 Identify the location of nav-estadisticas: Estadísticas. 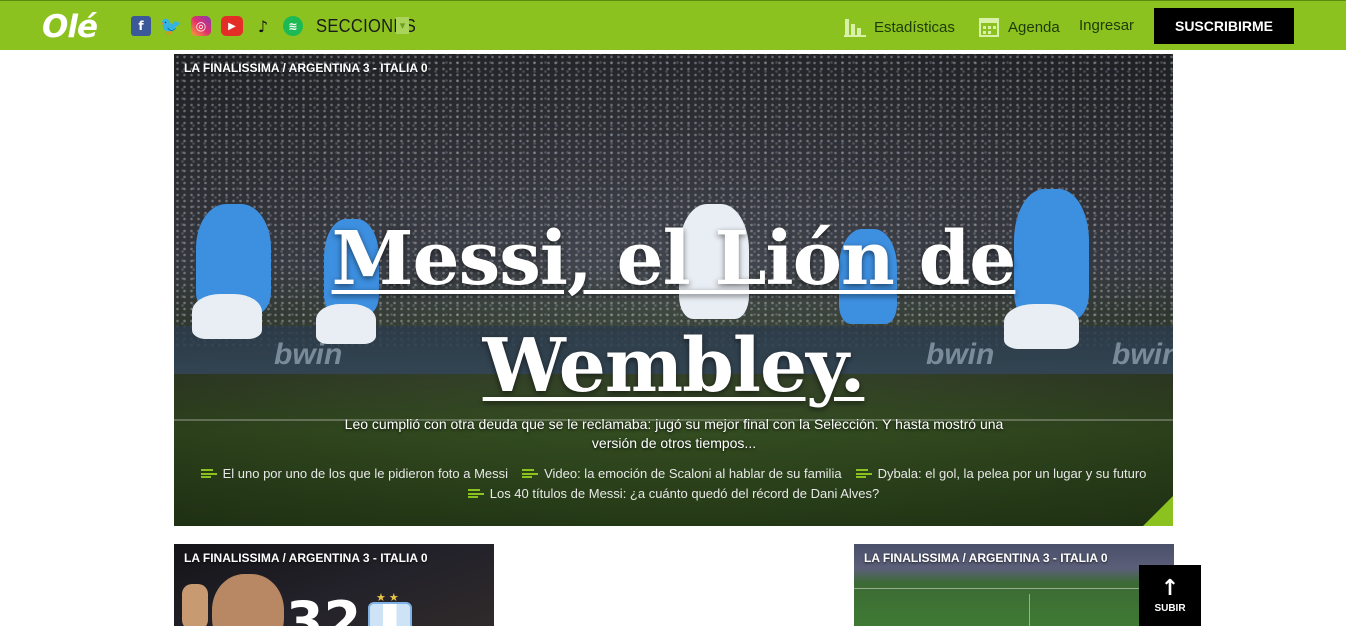
(899, 27).